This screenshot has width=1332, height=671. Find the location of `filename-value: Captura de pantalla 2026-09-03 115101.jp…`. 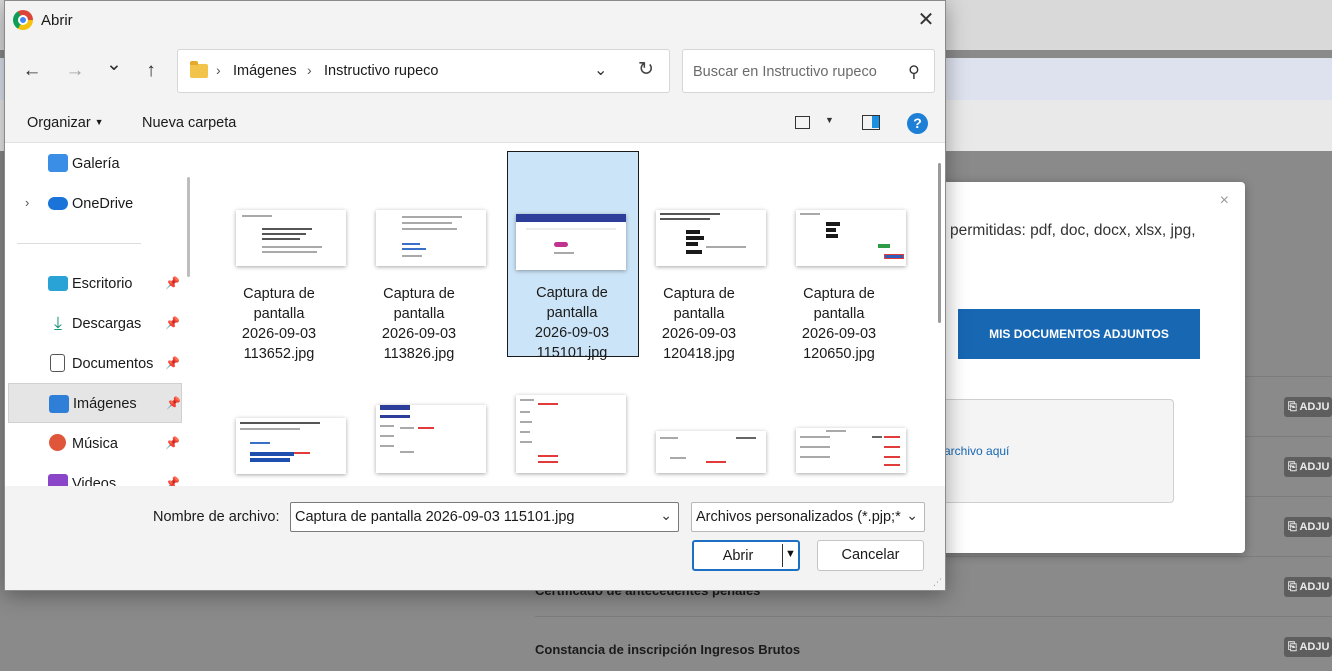

filename-value: Captura de pantalla 2026-09-03 115101.jp… is located at coordinates (435, 517).